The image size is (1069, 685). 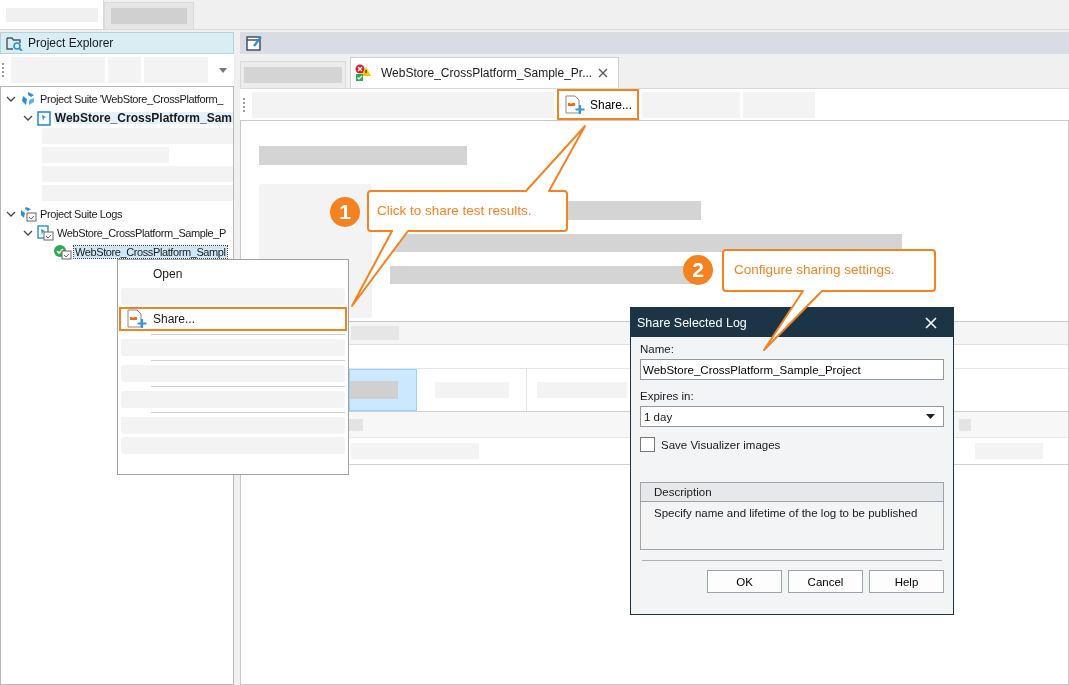 I want to click on suite-icon, so click(x=28, y=98).